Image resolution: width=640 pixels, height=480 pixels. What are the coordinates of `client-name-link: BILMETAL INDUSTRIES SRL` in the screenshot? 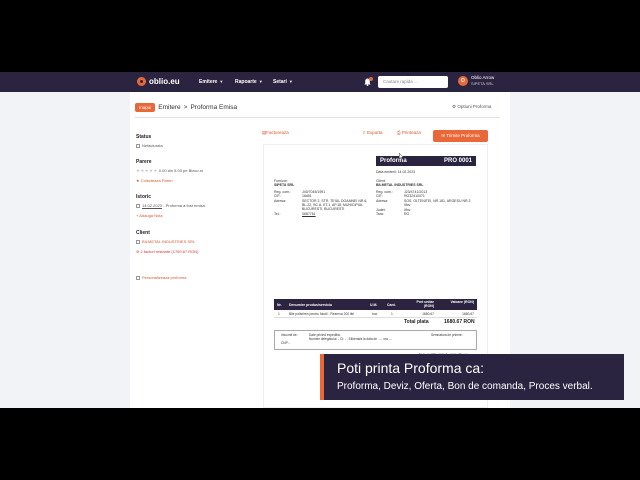 It's located at (165, 241).